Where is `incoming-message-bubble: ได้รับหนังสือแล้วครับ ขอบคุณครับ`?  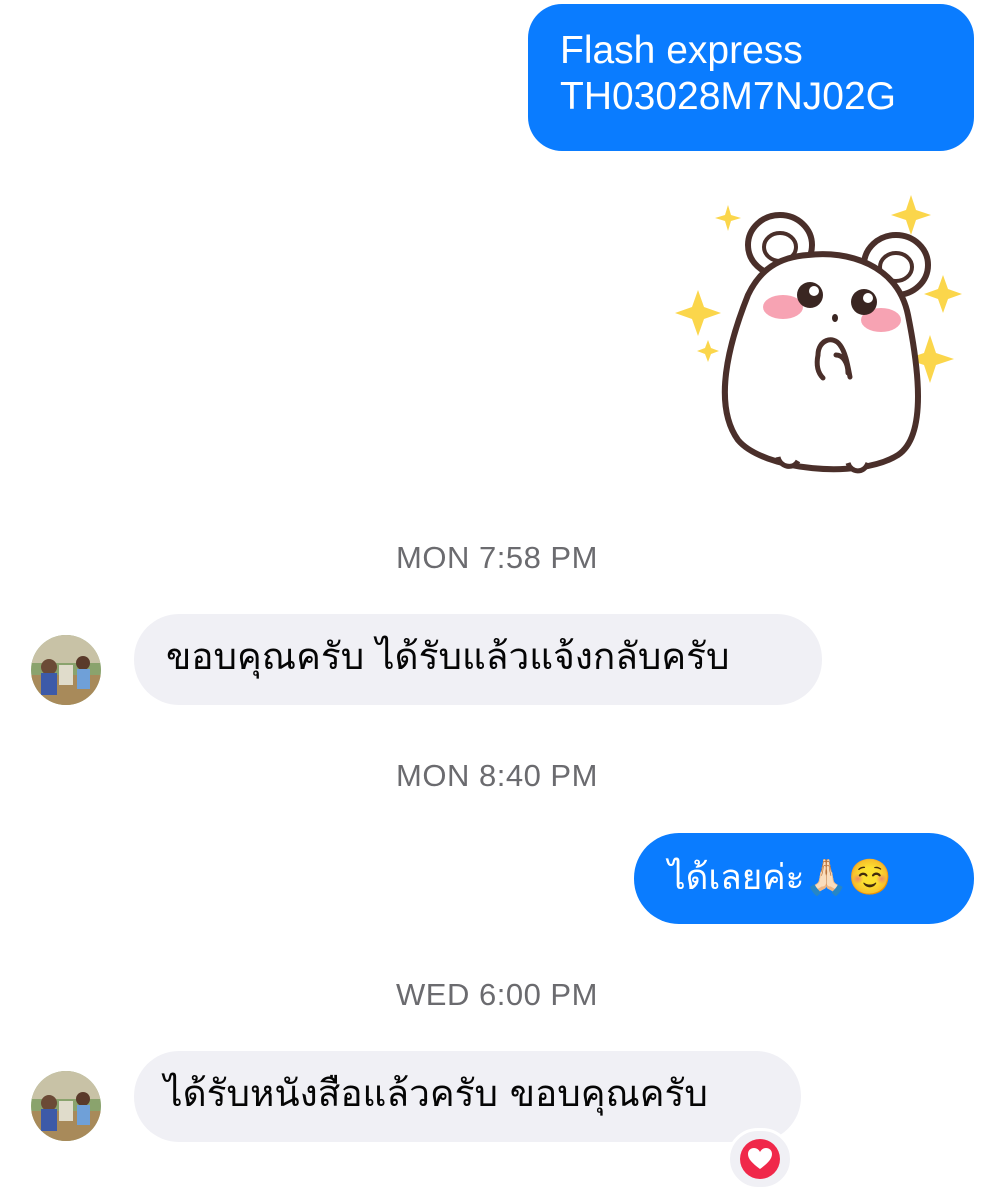 incoming-message-bubble: ได้รับหนังสือแล้วครับ ขอบคุณครับ is located at coordinates (467, 1096).